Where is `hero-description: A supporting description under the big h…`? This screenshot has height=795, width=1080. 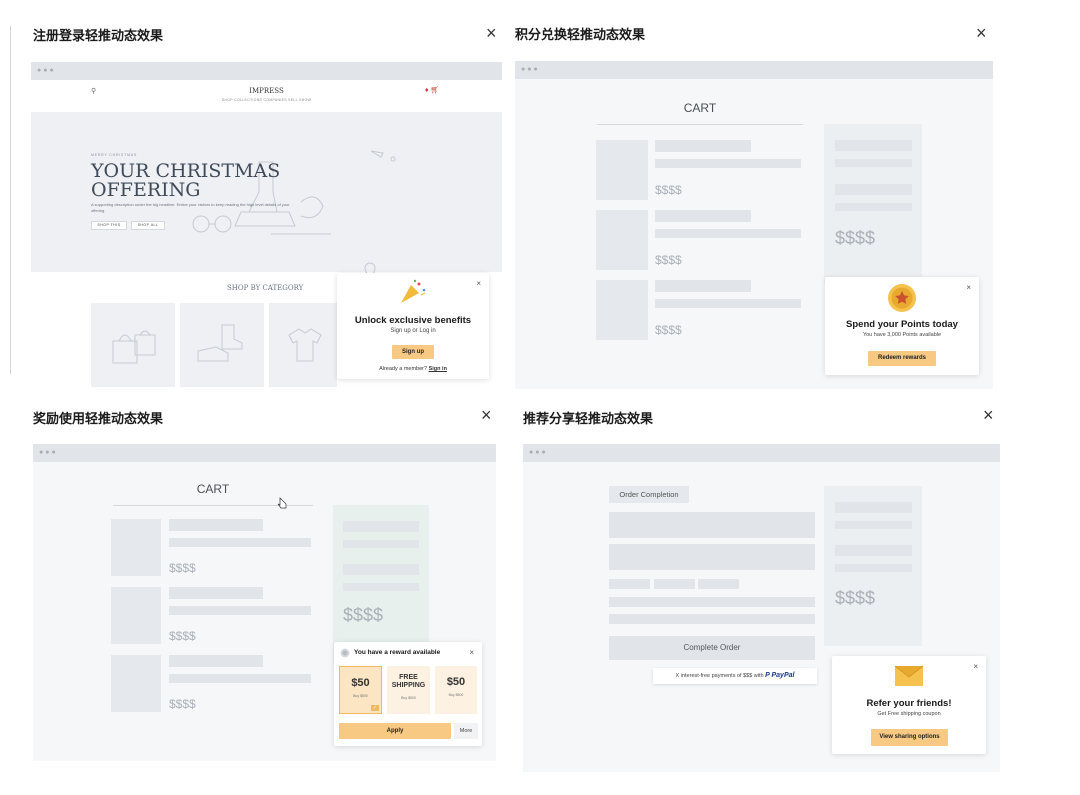 hero-description: A supporting description under the big h… is located at coordinates (190, 207).